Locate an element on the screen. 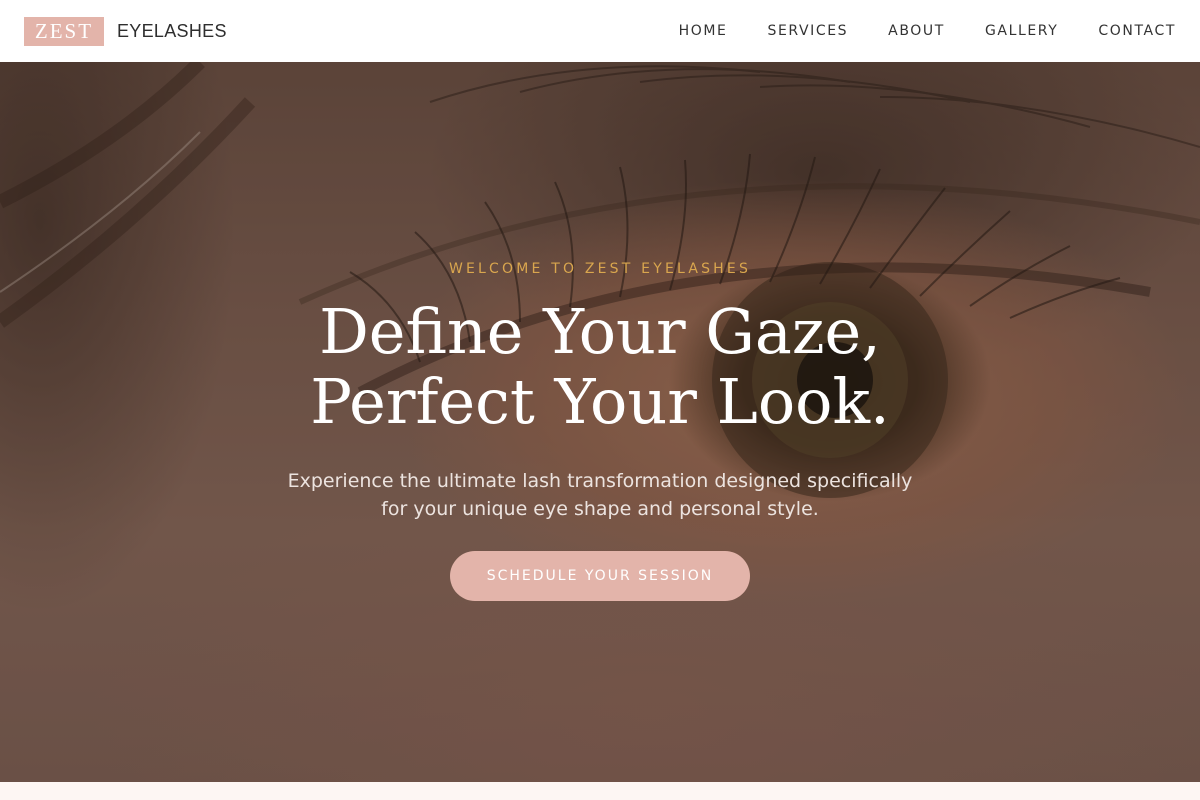  schedule-session-button: SCHEDULE YOUR SESSION is located at coordinates (600, 576).